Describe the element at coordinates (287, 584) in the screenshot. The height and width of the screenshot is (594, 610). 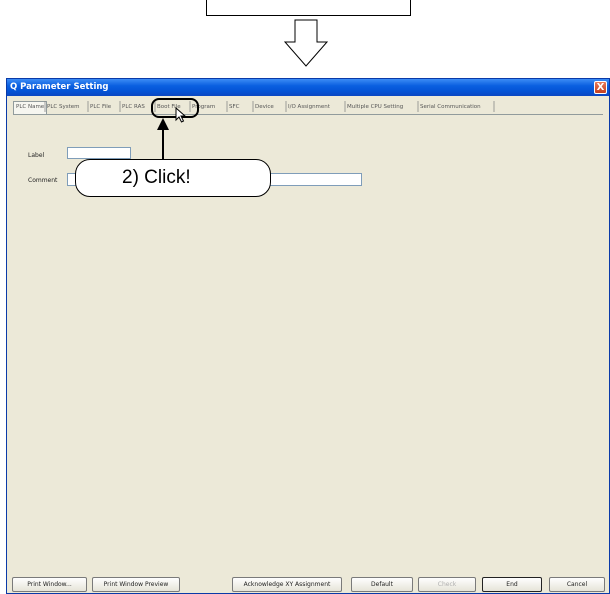
I see `acknowledge-xy-assignment-button: Acknowledge XY Assignment` at that location.